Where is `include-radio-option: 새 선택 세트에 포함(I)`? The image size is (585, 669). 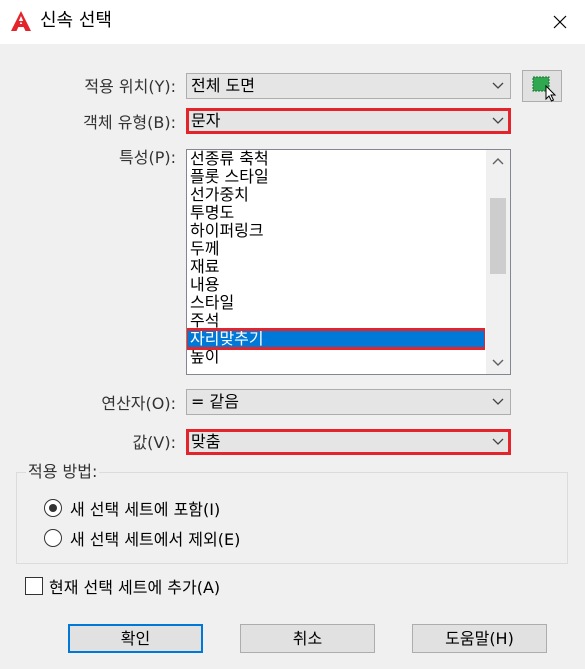
include-radio-option: 새 선택 세트에 포함(I) is located at coordinates (132, 508).